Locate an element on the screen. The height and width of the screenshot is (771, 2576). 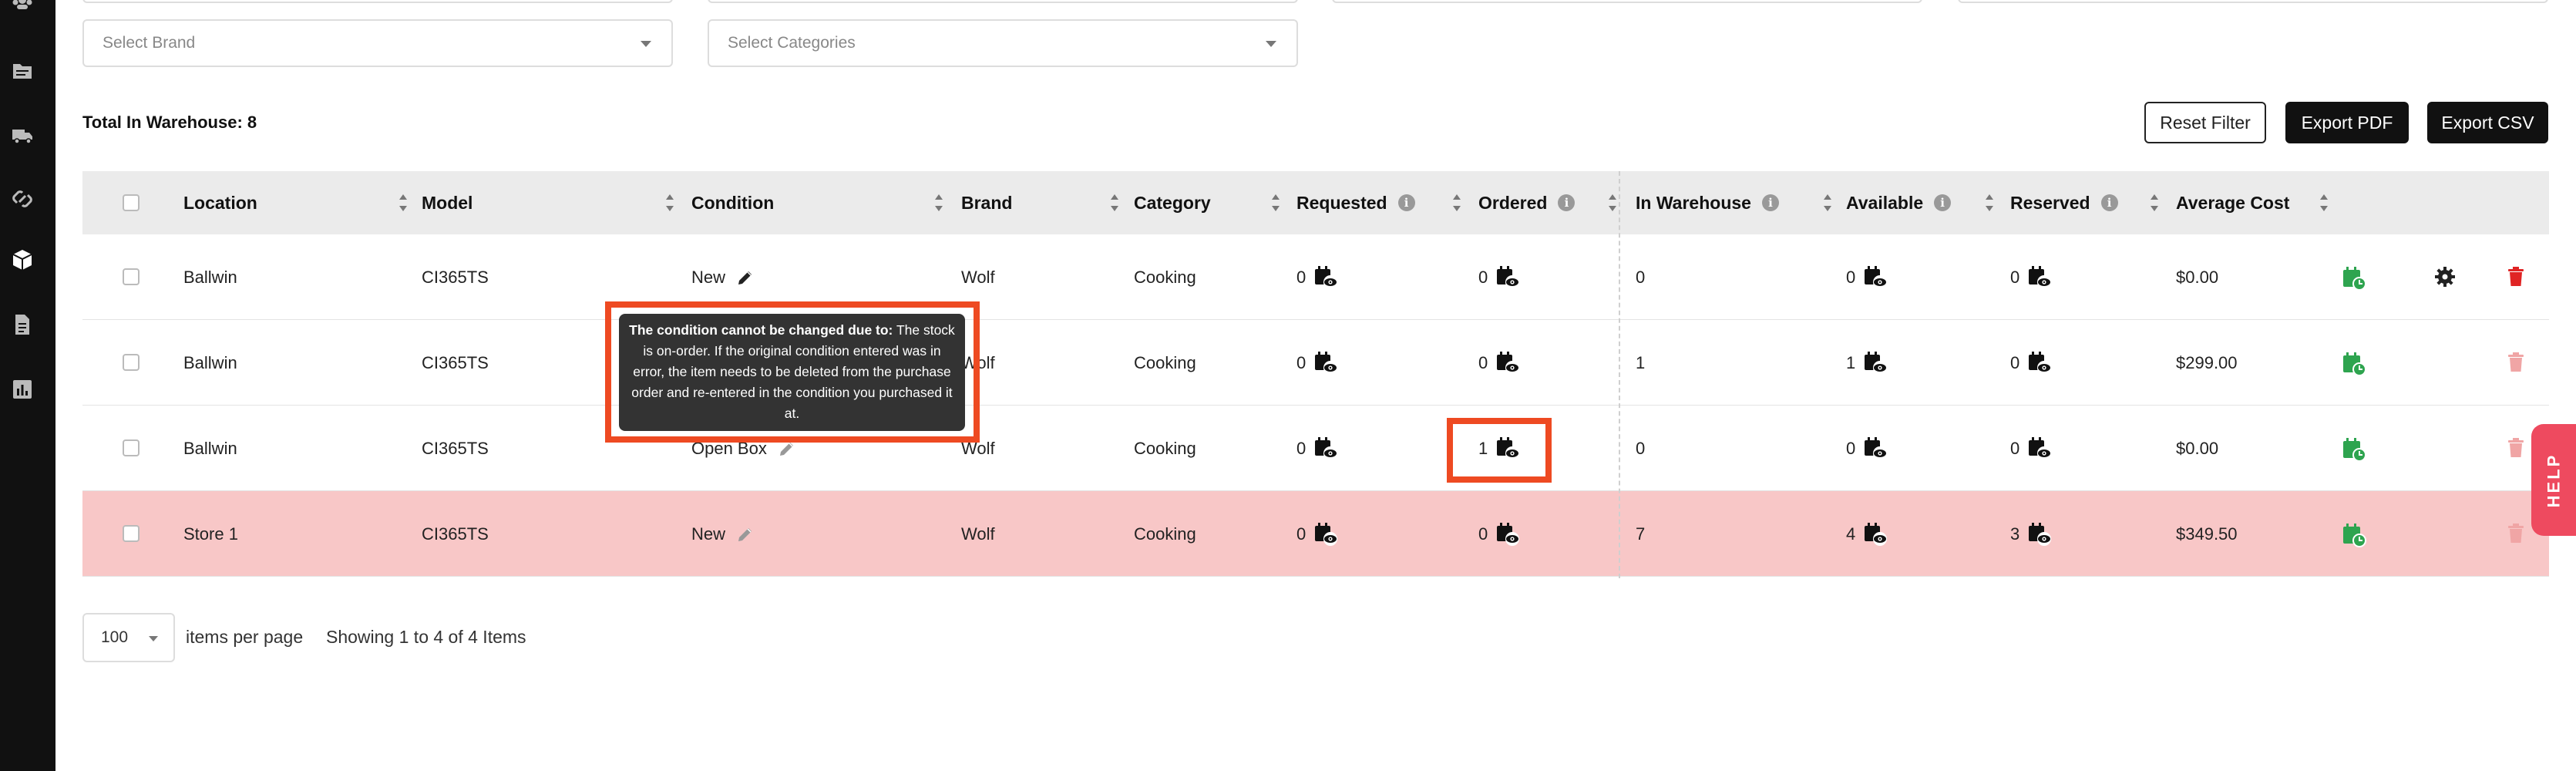
select-all-checkbox is located at coordinates (131, 203).